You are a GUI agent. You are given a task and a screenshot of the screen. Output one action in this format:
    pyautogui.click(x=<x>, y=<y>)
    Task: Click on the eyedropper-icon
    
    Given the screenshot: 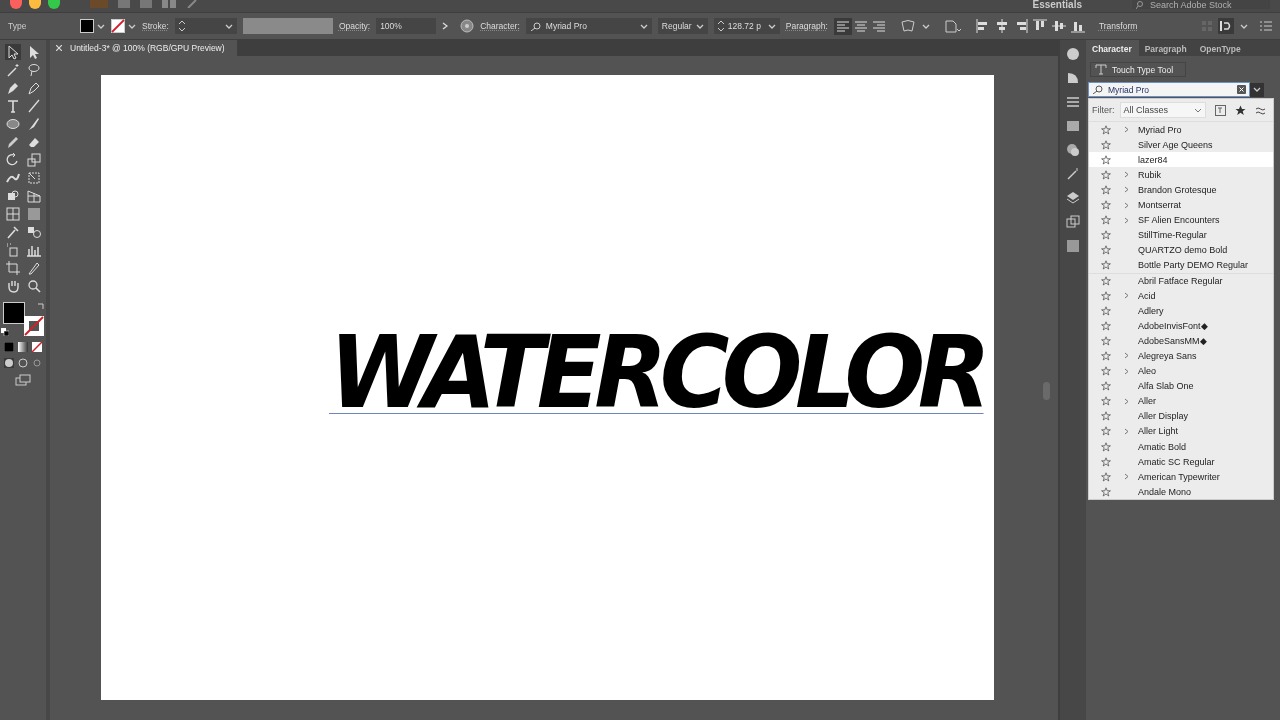 What is the action you would take?
    pyautogui.click(x=12, y=232)
    